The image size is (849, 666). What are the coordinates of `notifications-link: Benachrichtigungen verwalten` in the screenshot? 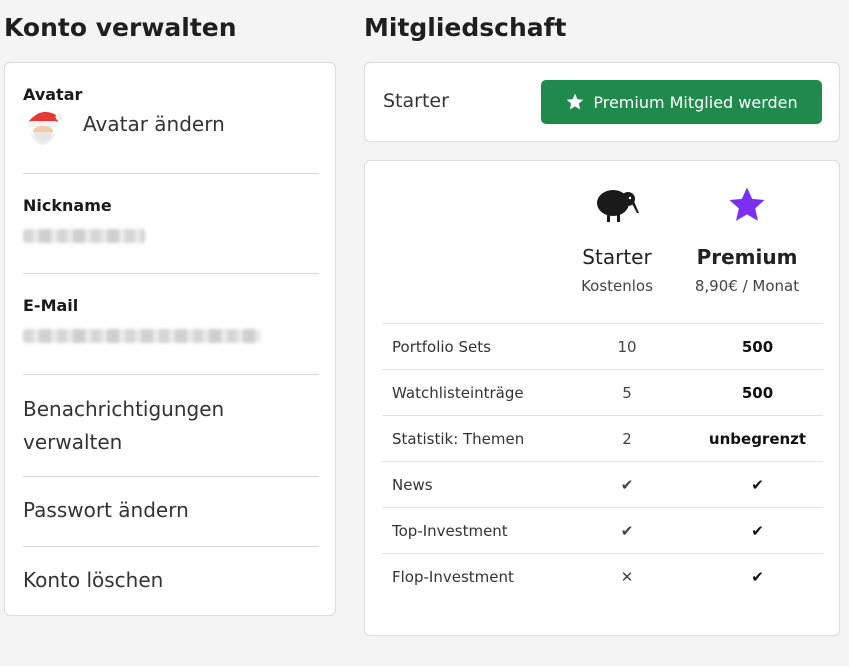 It's located at (138, 426).